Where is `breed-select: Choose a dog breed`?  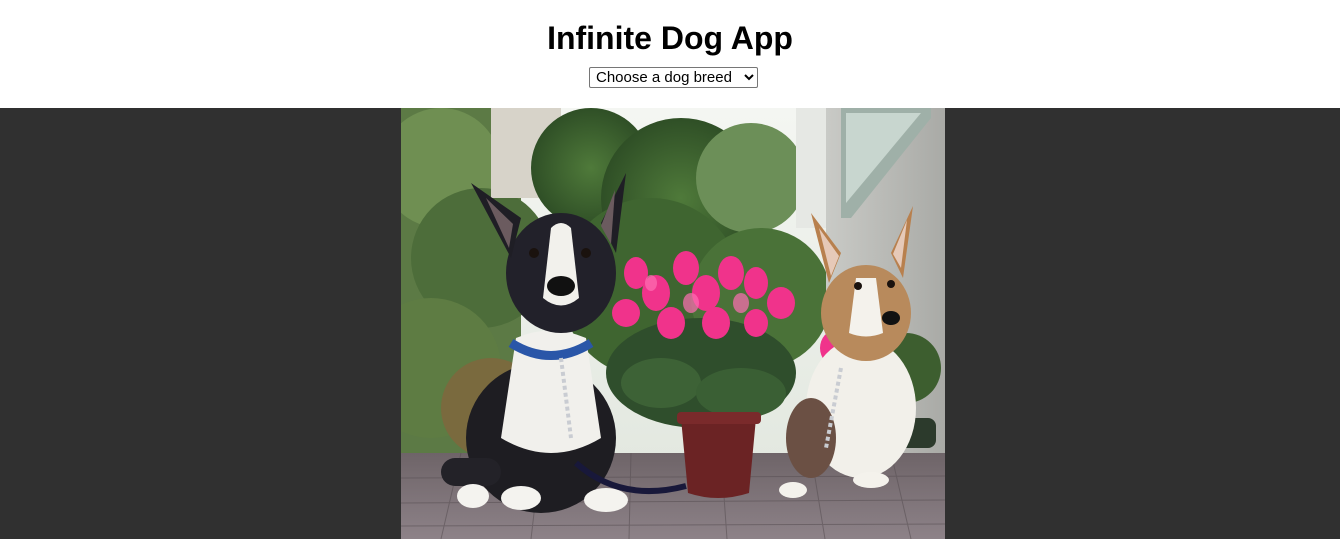 breed-select: Choose a dog breed is located at coordinates (673, 77).